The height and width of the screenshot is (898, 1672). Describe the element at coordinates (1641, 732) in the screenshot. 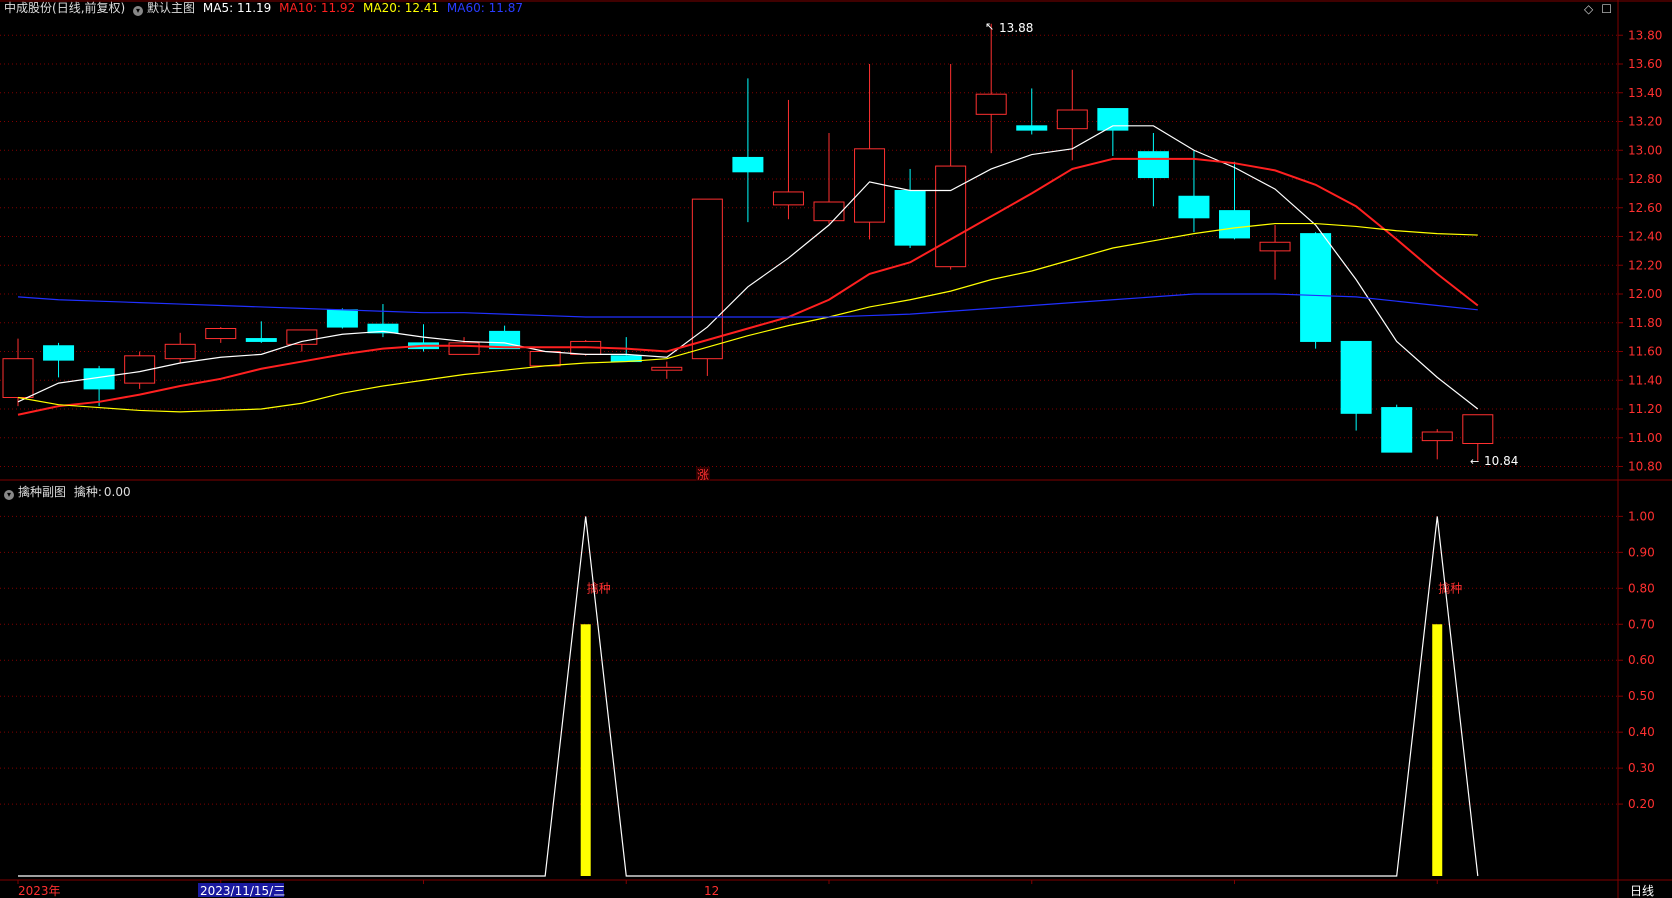

I see `sub-y-tick-label: 0.40` at that location.